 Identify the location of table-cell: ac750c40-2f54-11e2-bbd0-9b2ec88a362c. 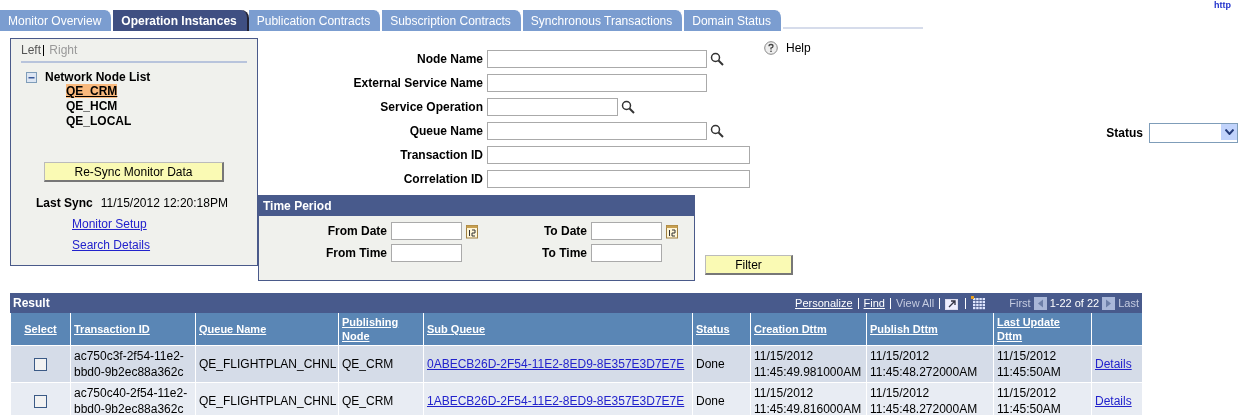
(133, 398).